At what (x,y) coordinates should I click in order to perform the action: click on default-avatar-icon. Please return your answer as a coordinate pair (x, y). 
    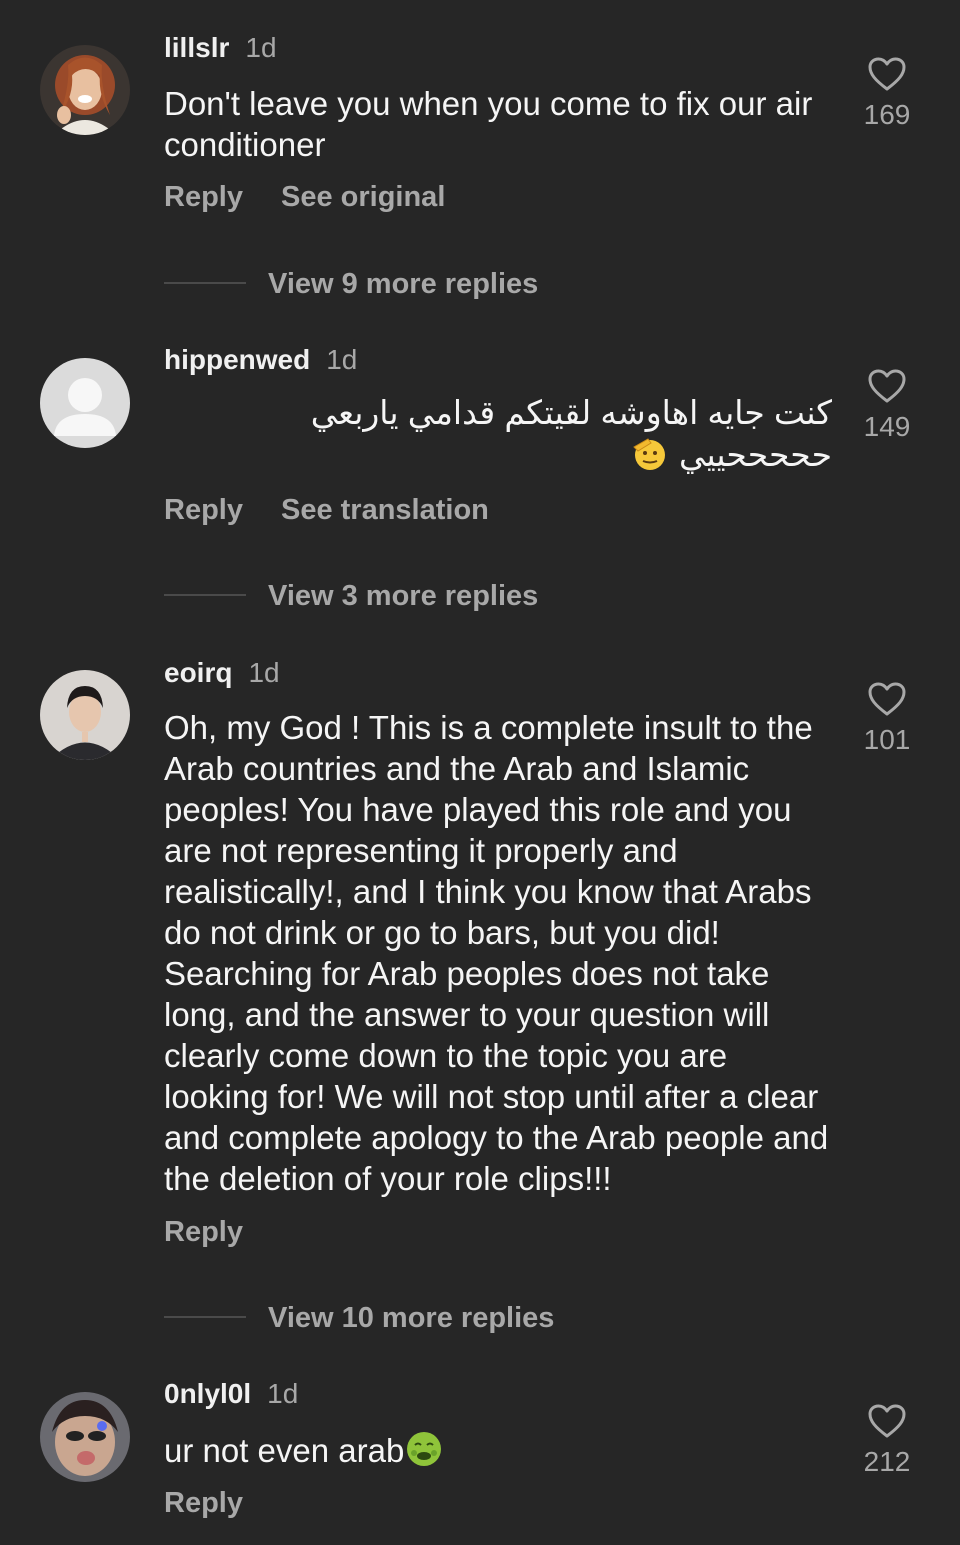
    Looking at the image, I should click on (85, 403).